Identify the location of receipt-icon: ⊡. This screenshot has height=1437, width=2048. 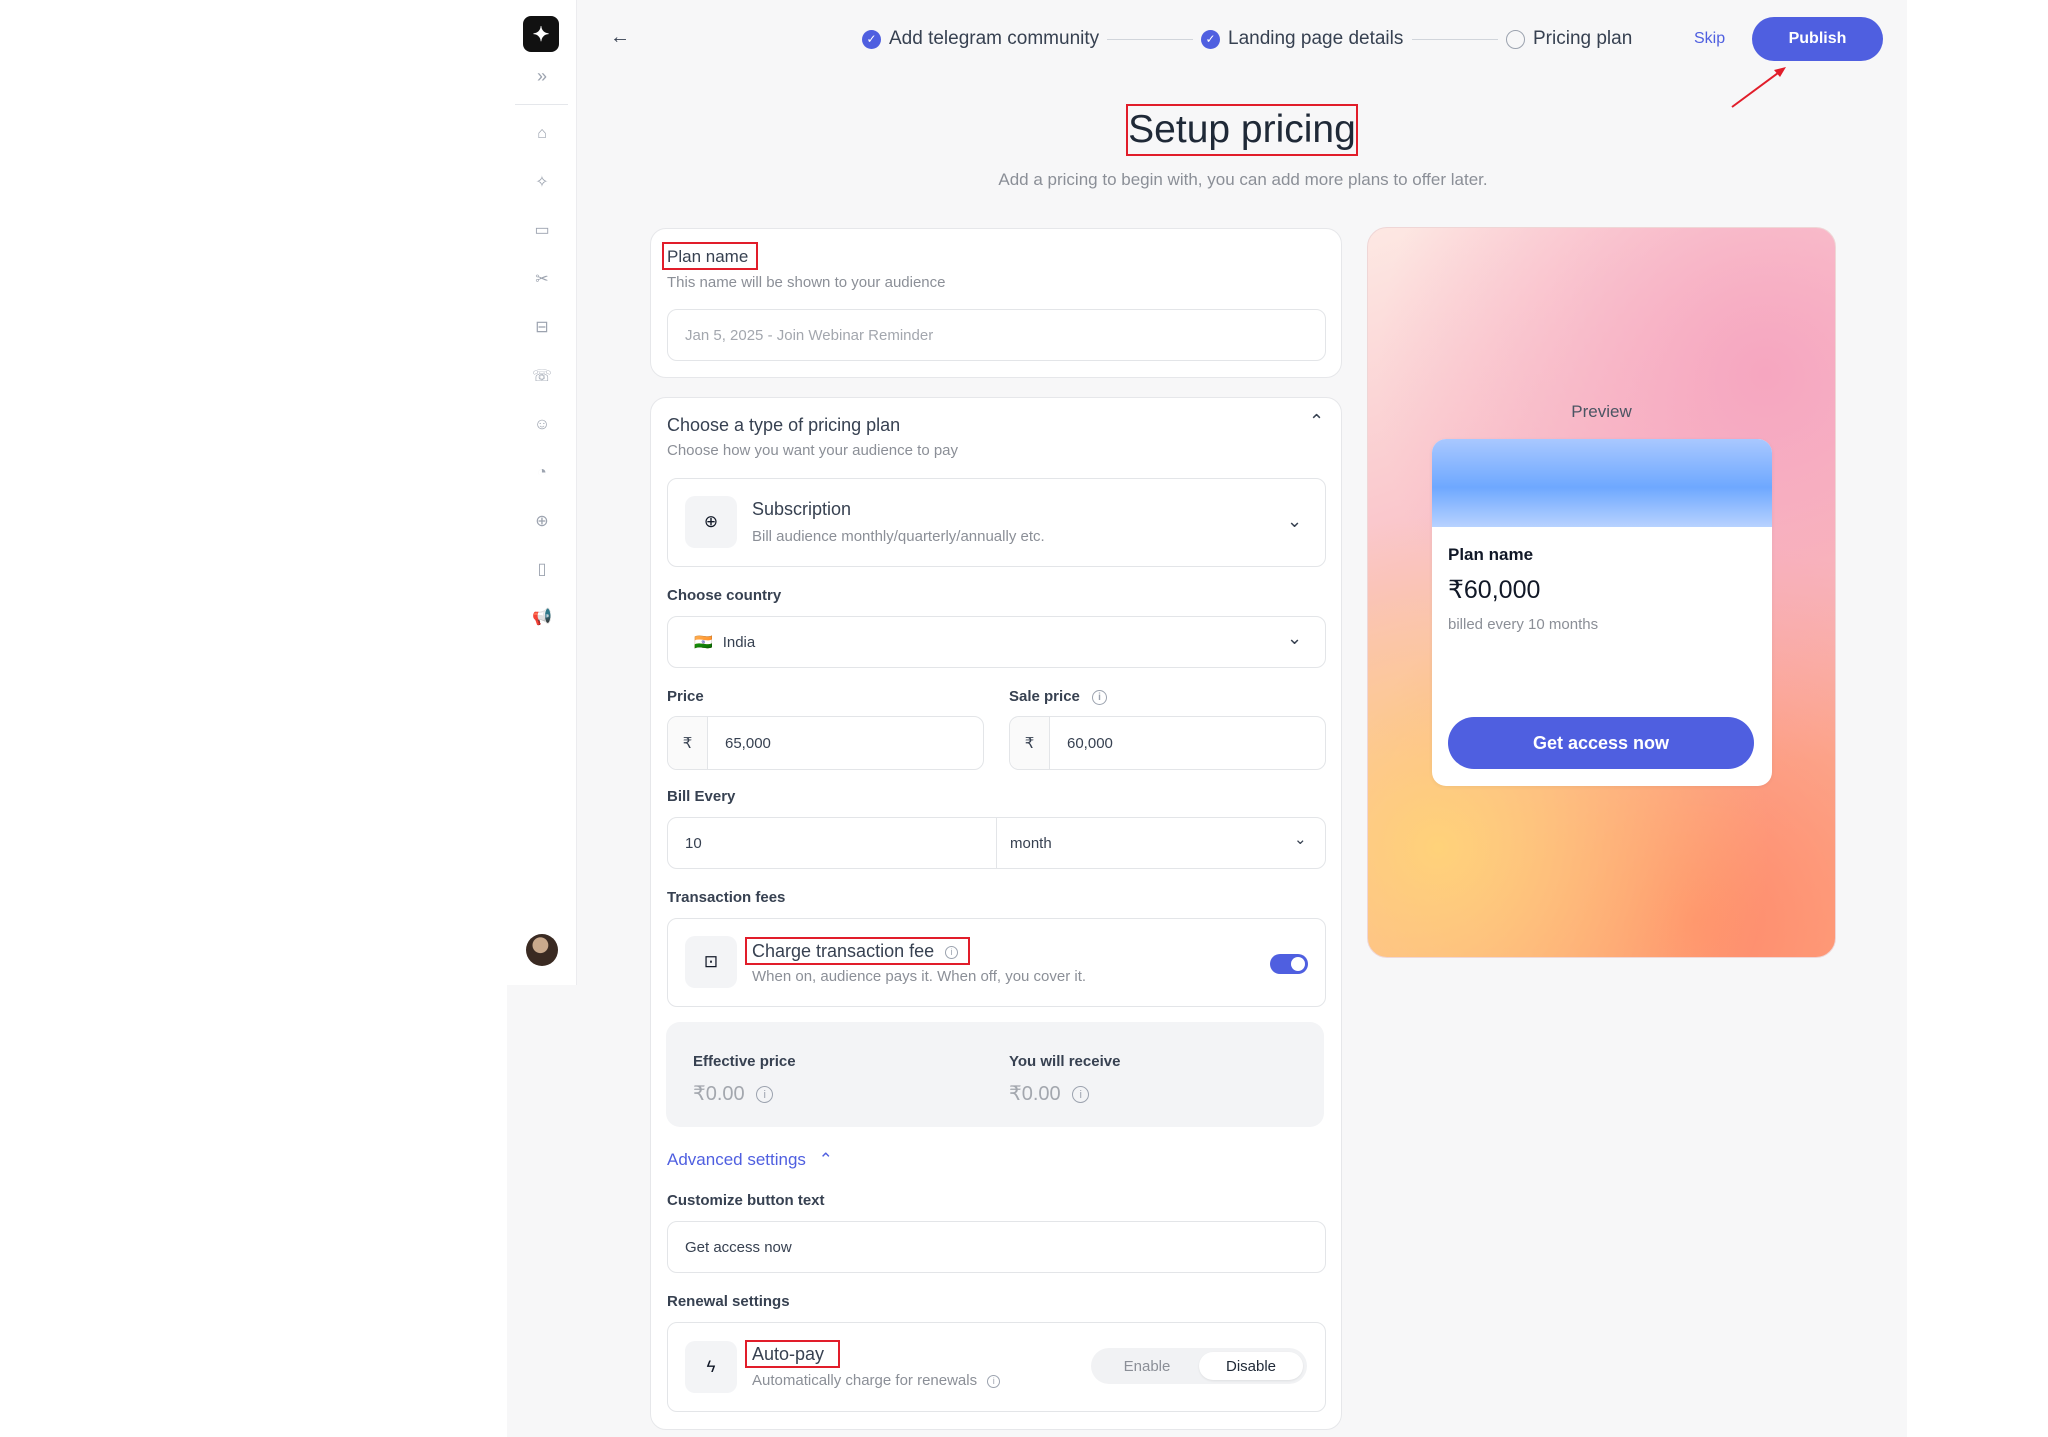
(711, 962).